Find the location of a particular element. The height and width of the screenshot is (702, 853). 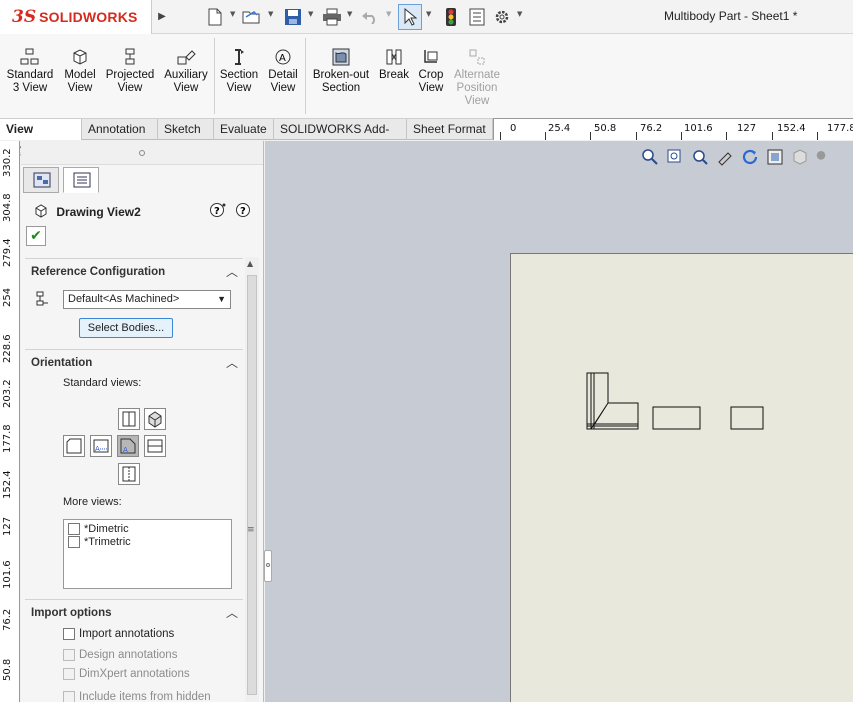

tab-sheet-format: Sheet Format is located at coordinates (450, 129).